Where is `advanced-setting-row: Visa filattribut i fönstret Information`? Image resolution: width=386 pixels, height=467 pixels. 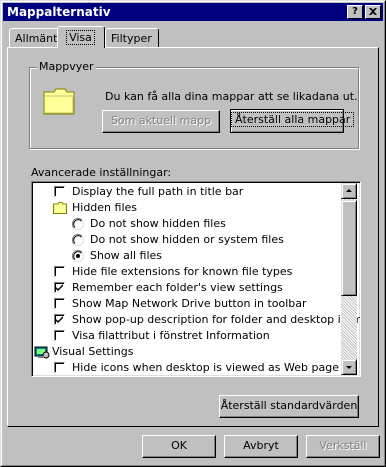
advanced-setting-row: Visa filattribut i fönstret Information is located at coordinates (187, 336).